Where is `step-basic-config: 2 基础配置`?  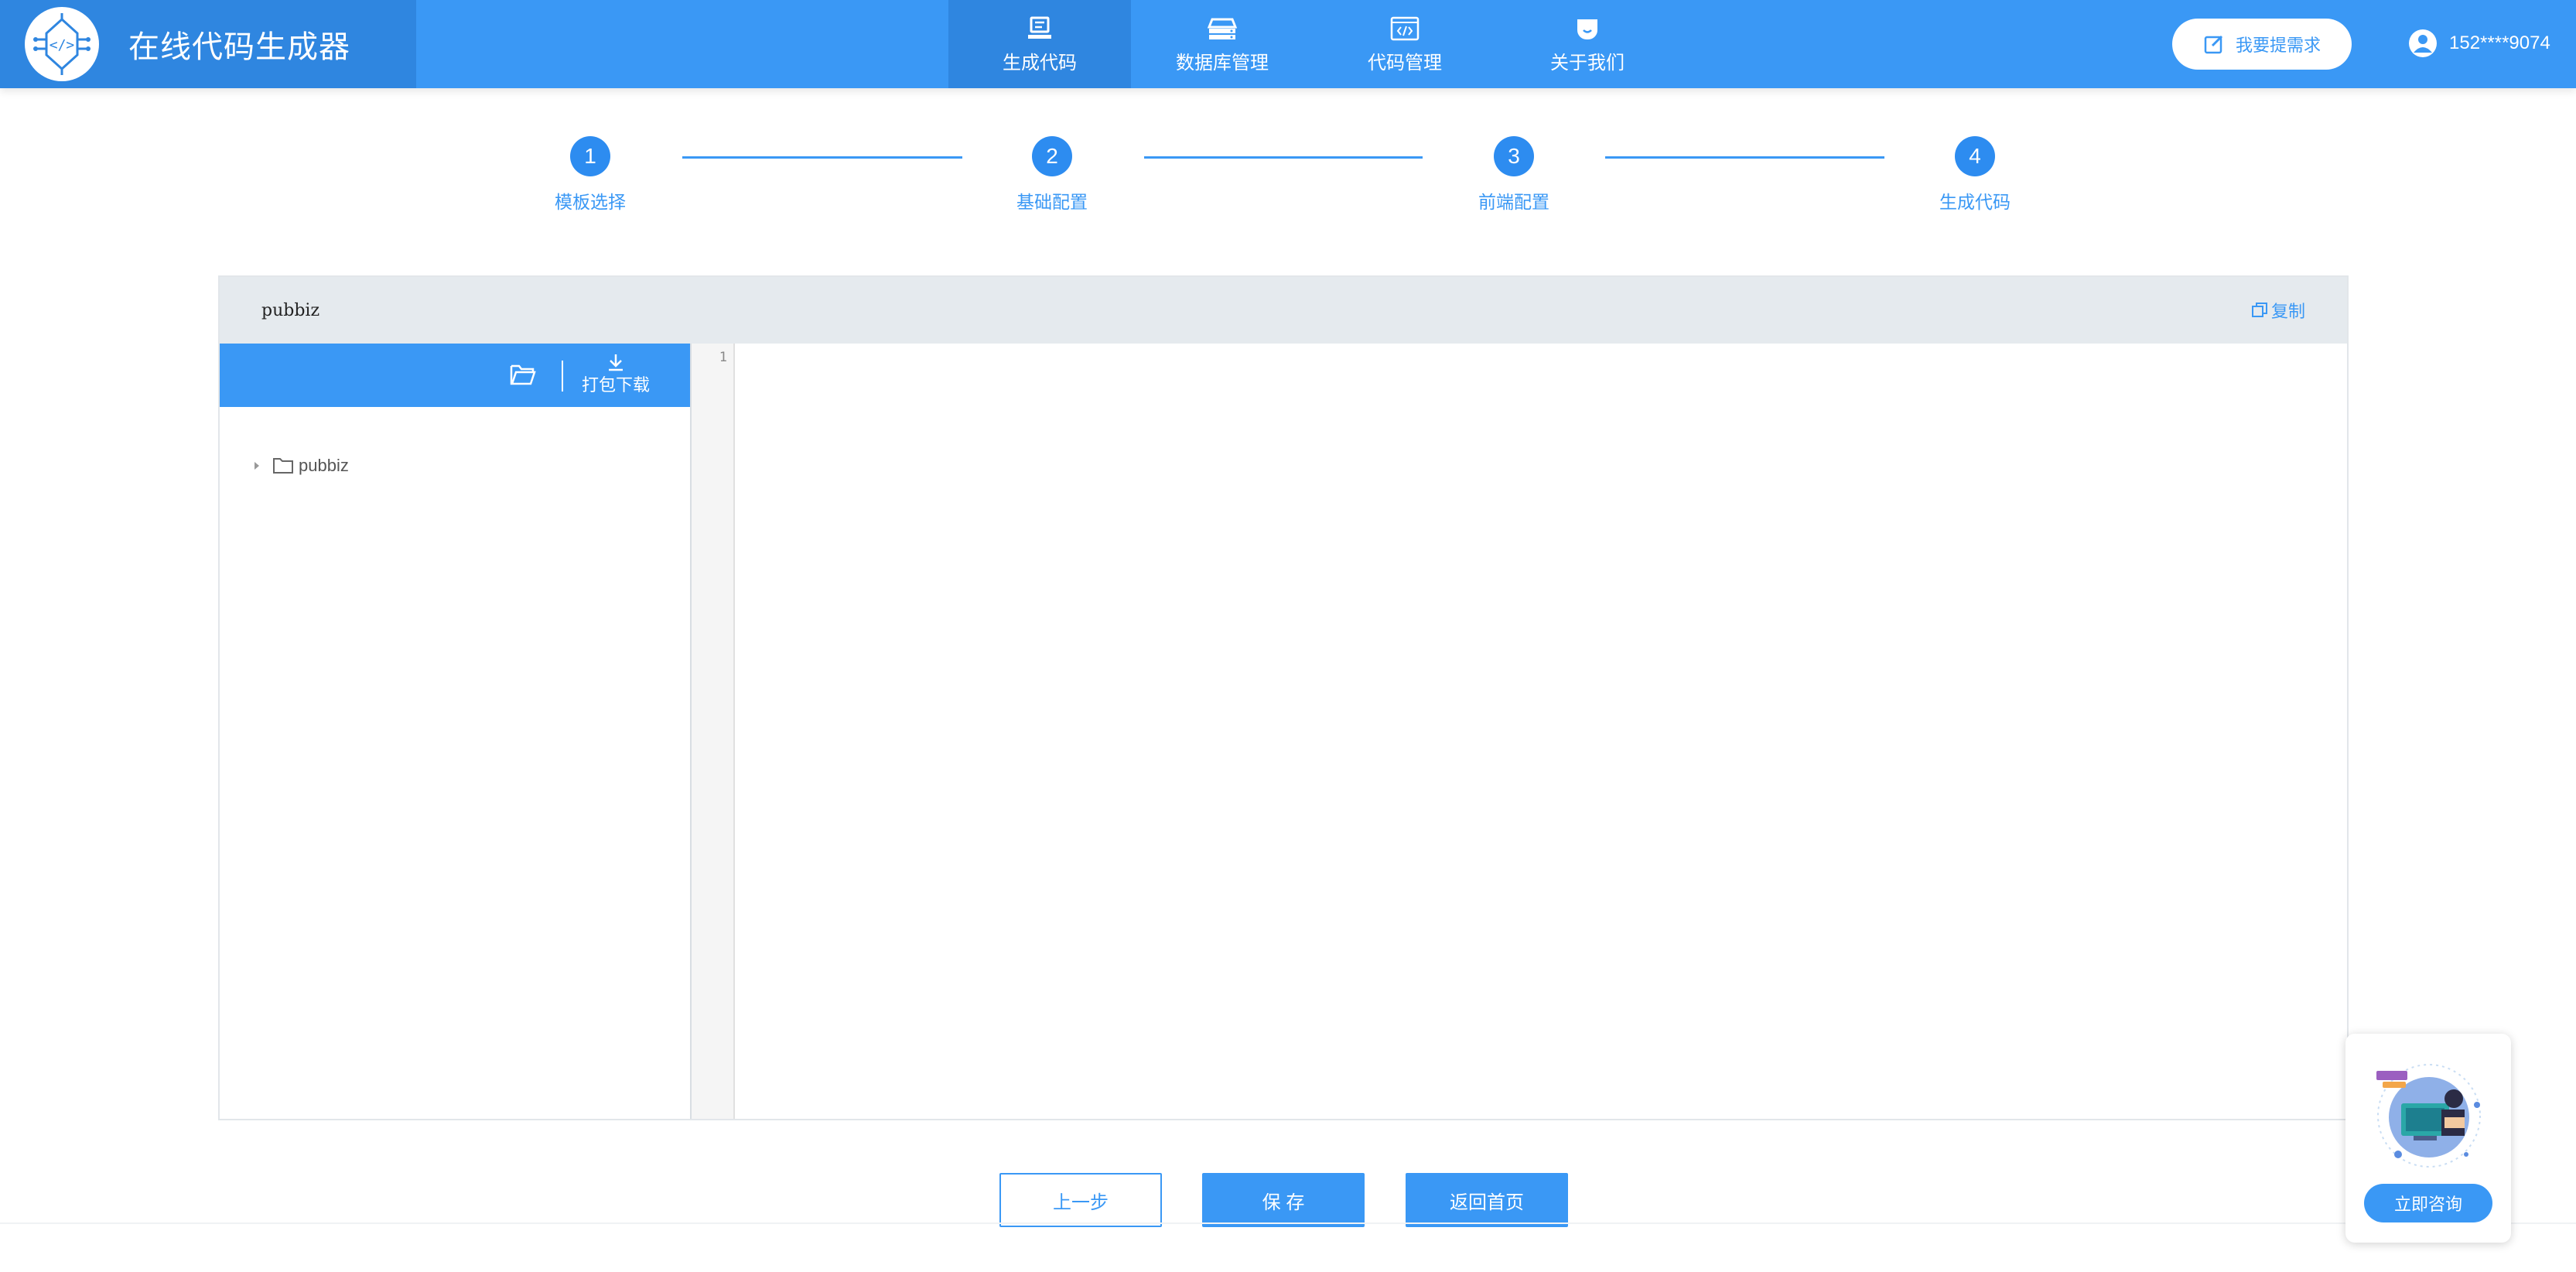 step-basic-config: 2 基础配置 is located at coordinates (1052, 175).